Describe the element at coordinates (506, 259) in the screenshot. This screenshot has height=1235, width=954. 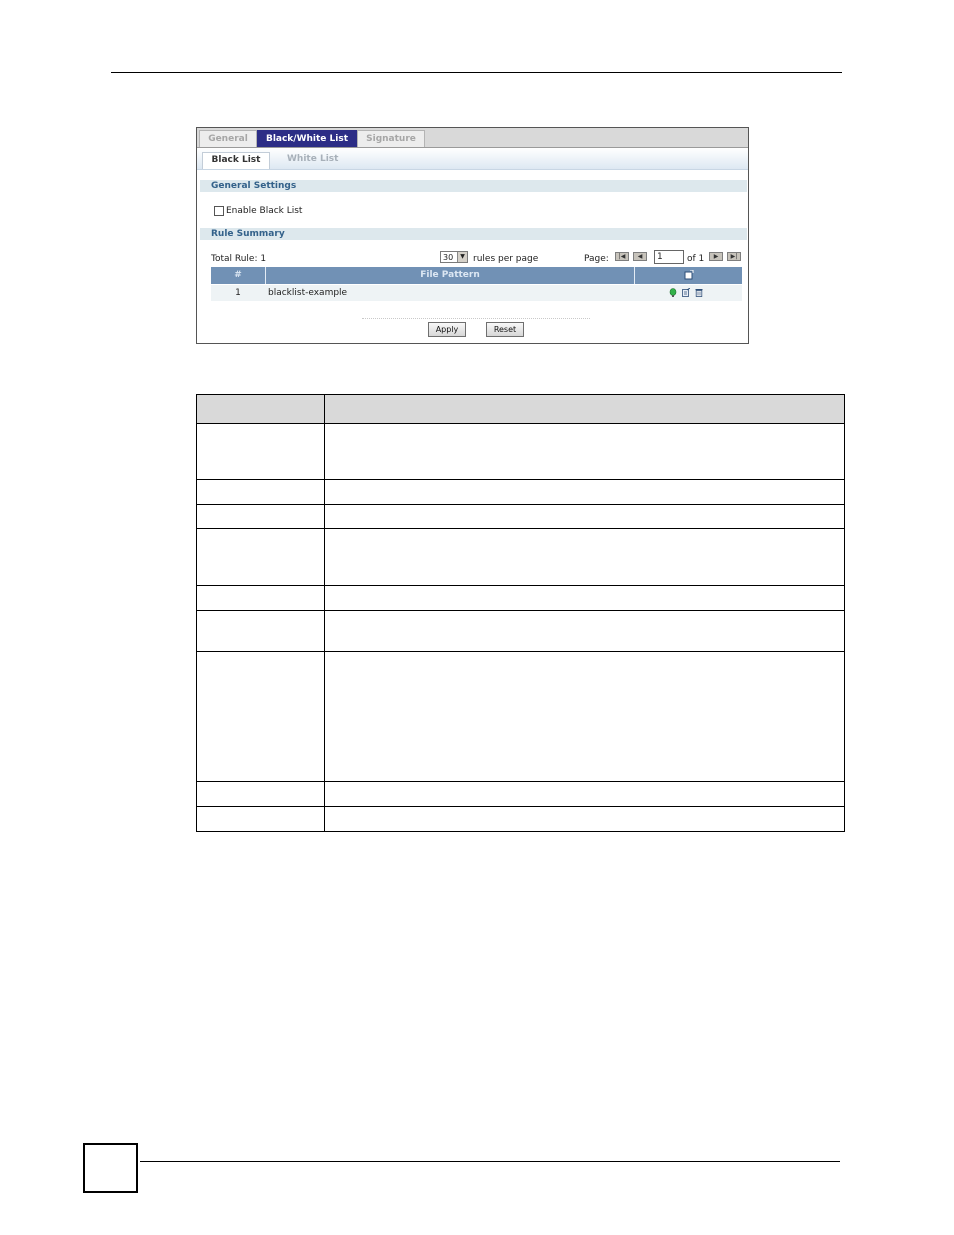
I see `rules-per-page-label: rules per page` at that location.